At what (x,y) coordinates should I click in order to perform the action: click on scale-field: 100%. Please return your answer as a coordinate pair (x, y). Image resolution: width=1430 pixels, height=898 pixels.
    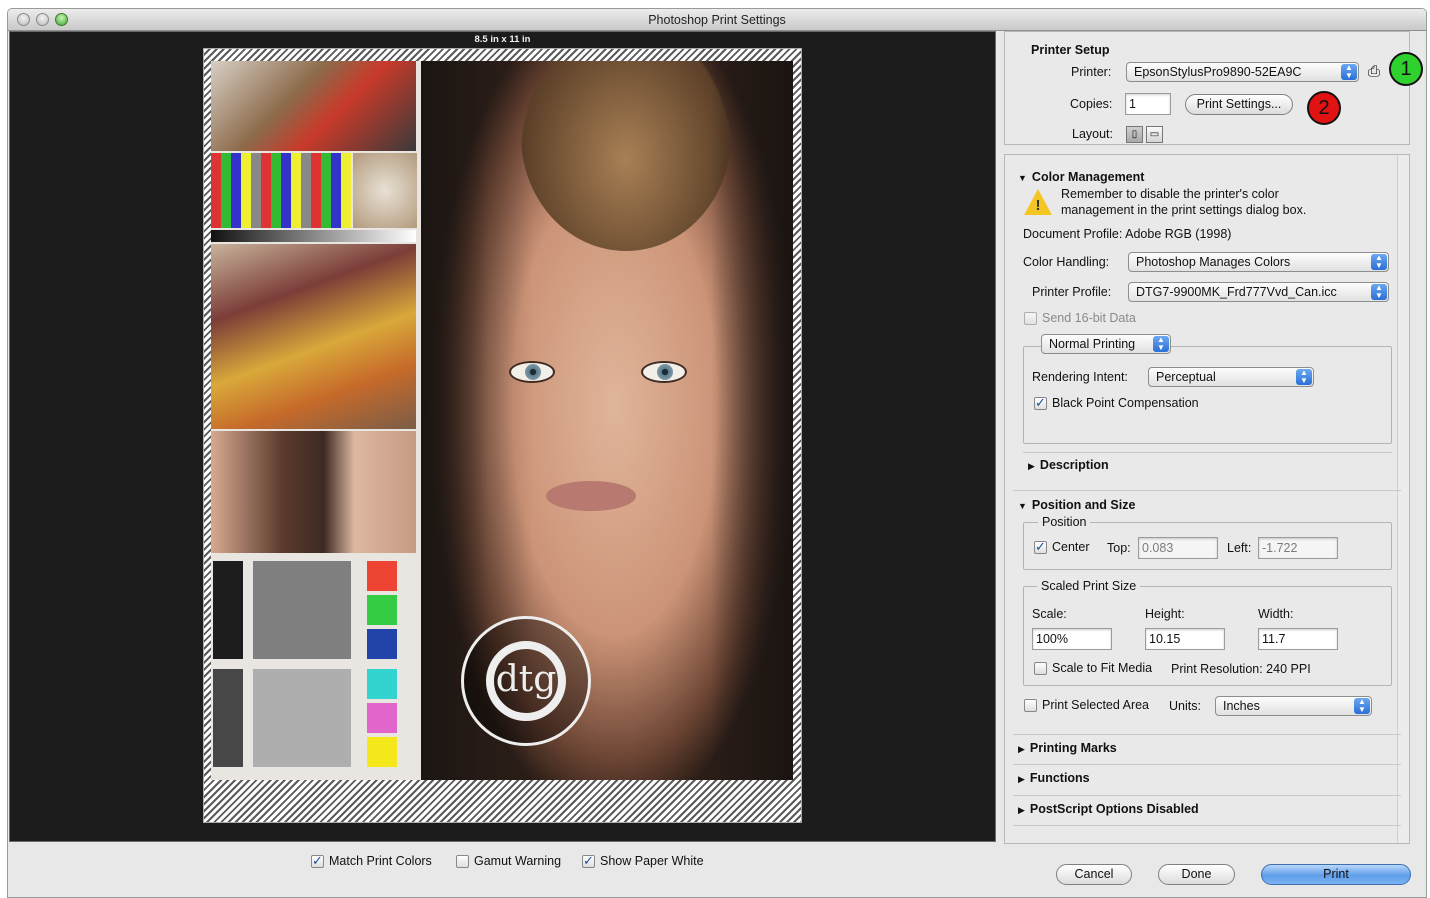
    Looking at the image, I should click on (1072, 639).